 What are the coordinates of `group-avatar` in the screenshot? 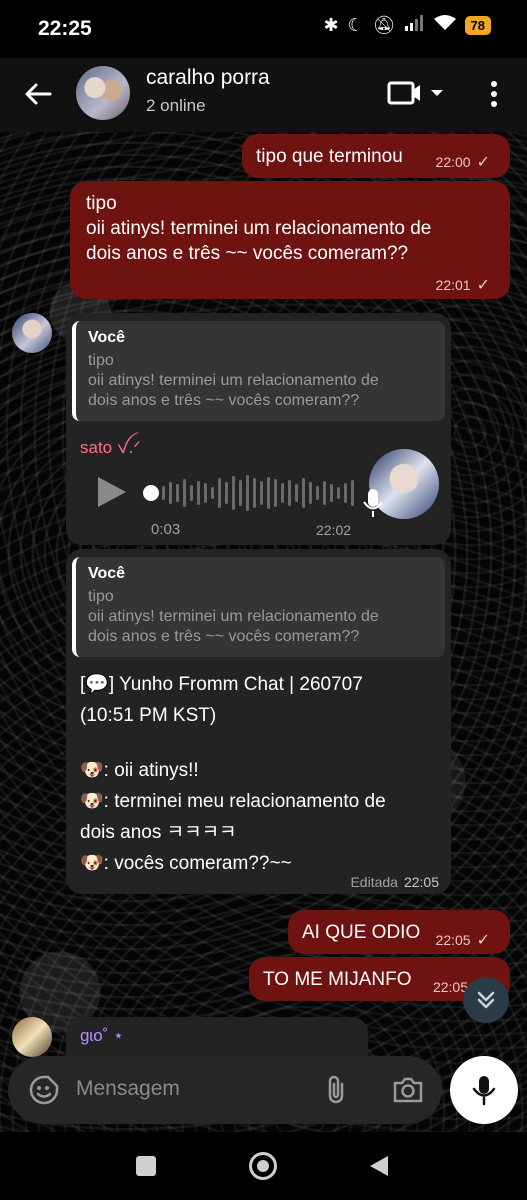 It's located at (103, 93).